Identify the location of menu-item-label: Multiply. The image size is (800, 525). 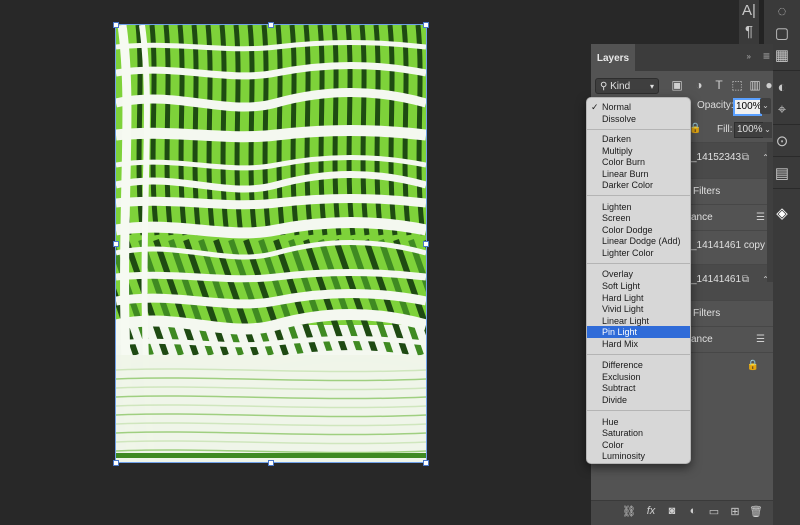
(617, 151).